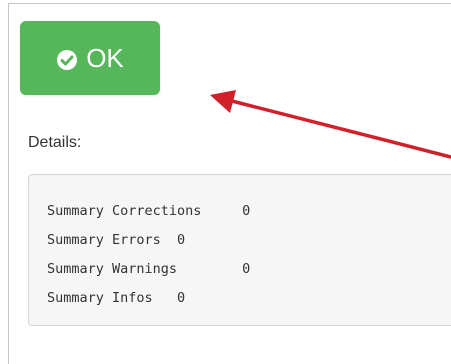 The height and width of the screenshot is (364, 451). I want to click on summary-line-infos: Summary Infos 0, so click(116, 298).